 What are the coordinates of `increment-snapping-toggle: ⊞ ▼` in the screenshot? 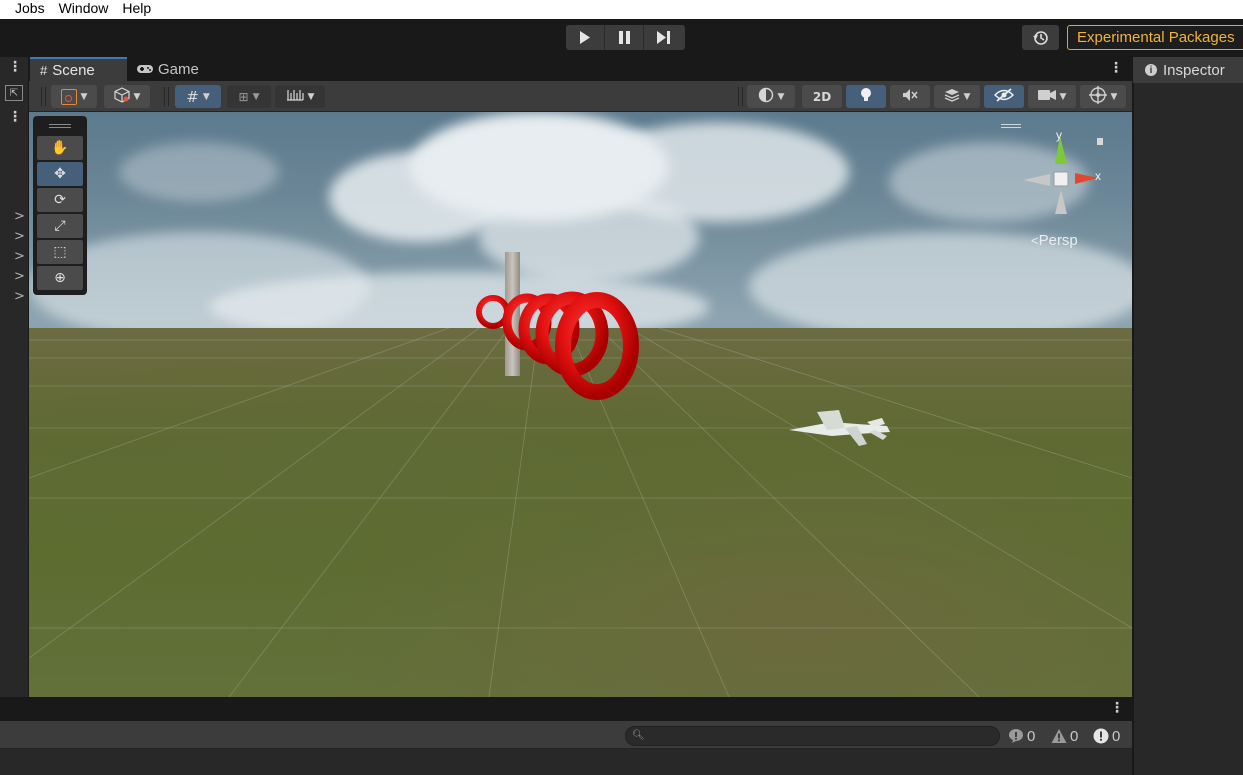 It's located at (249, 96).